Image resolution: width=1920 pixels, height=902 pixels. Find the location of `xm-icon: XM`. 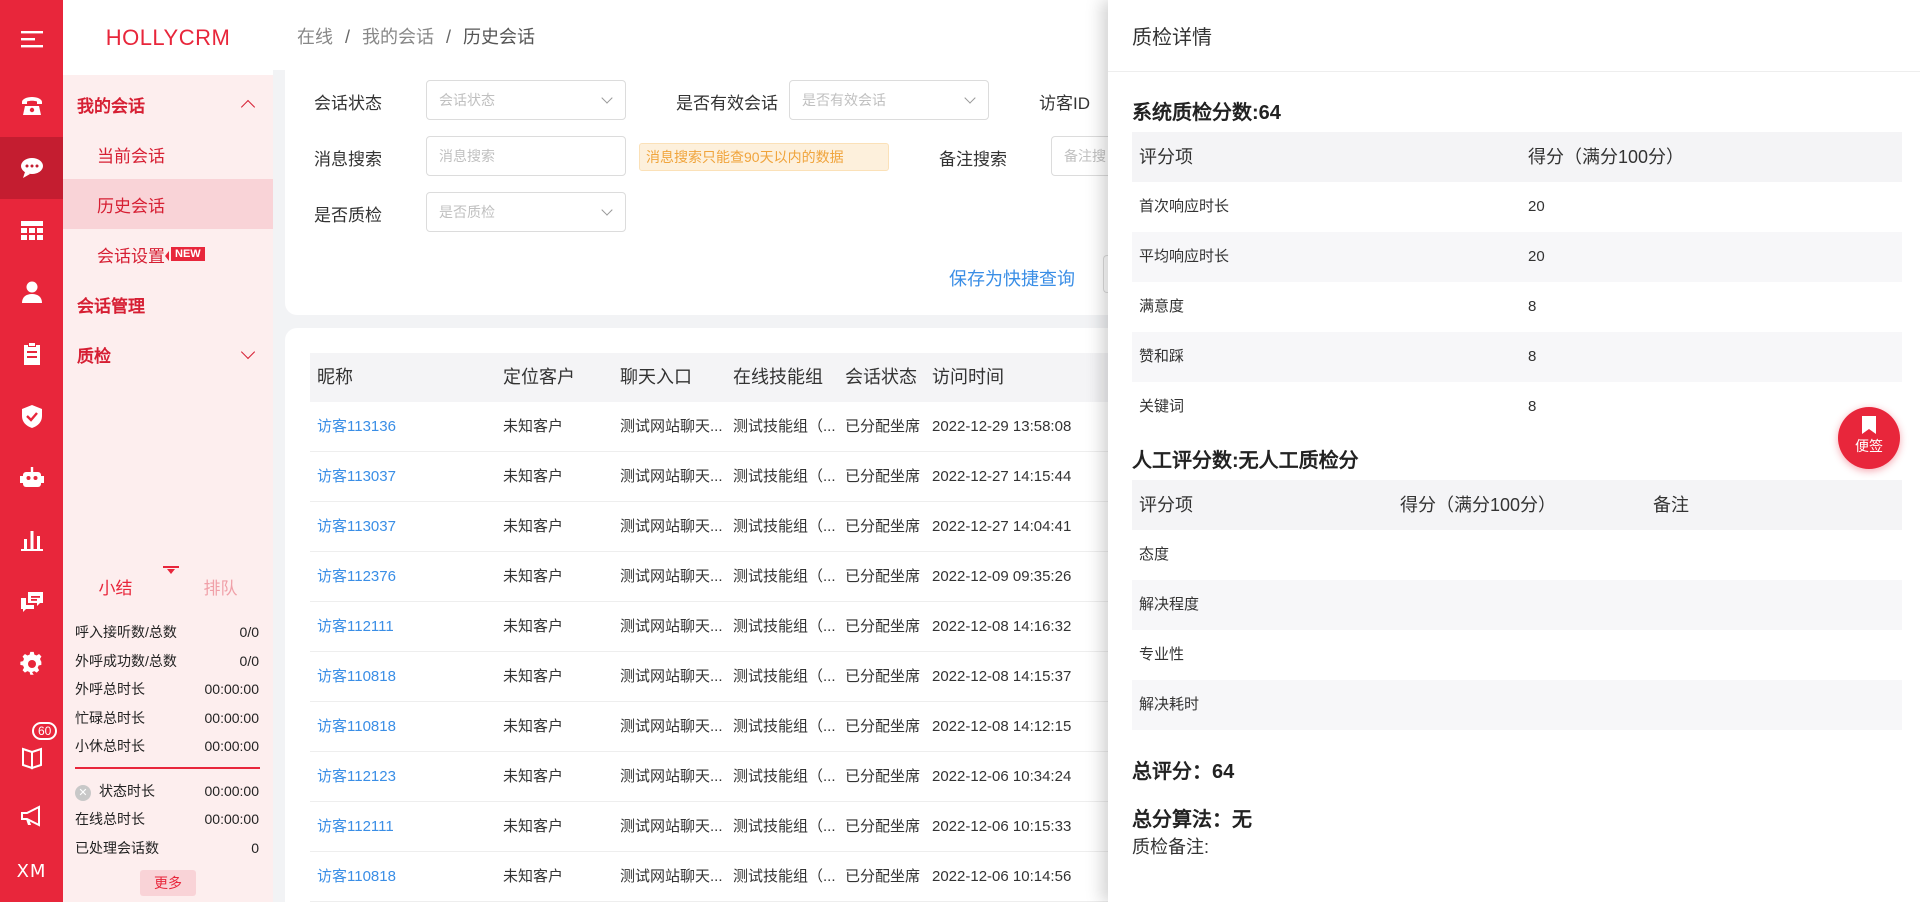

xm-icon: XM is located at coordinates (31, 871).